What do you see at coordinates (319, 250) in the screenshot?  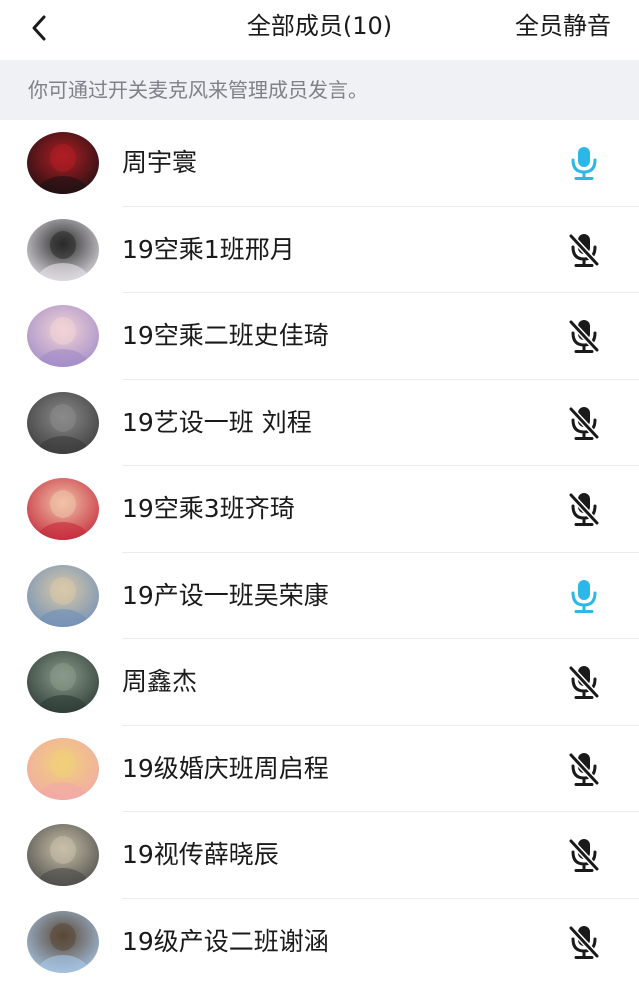 I see `member-row: 19空乘1班邢月` at bounding box center [319, 250].